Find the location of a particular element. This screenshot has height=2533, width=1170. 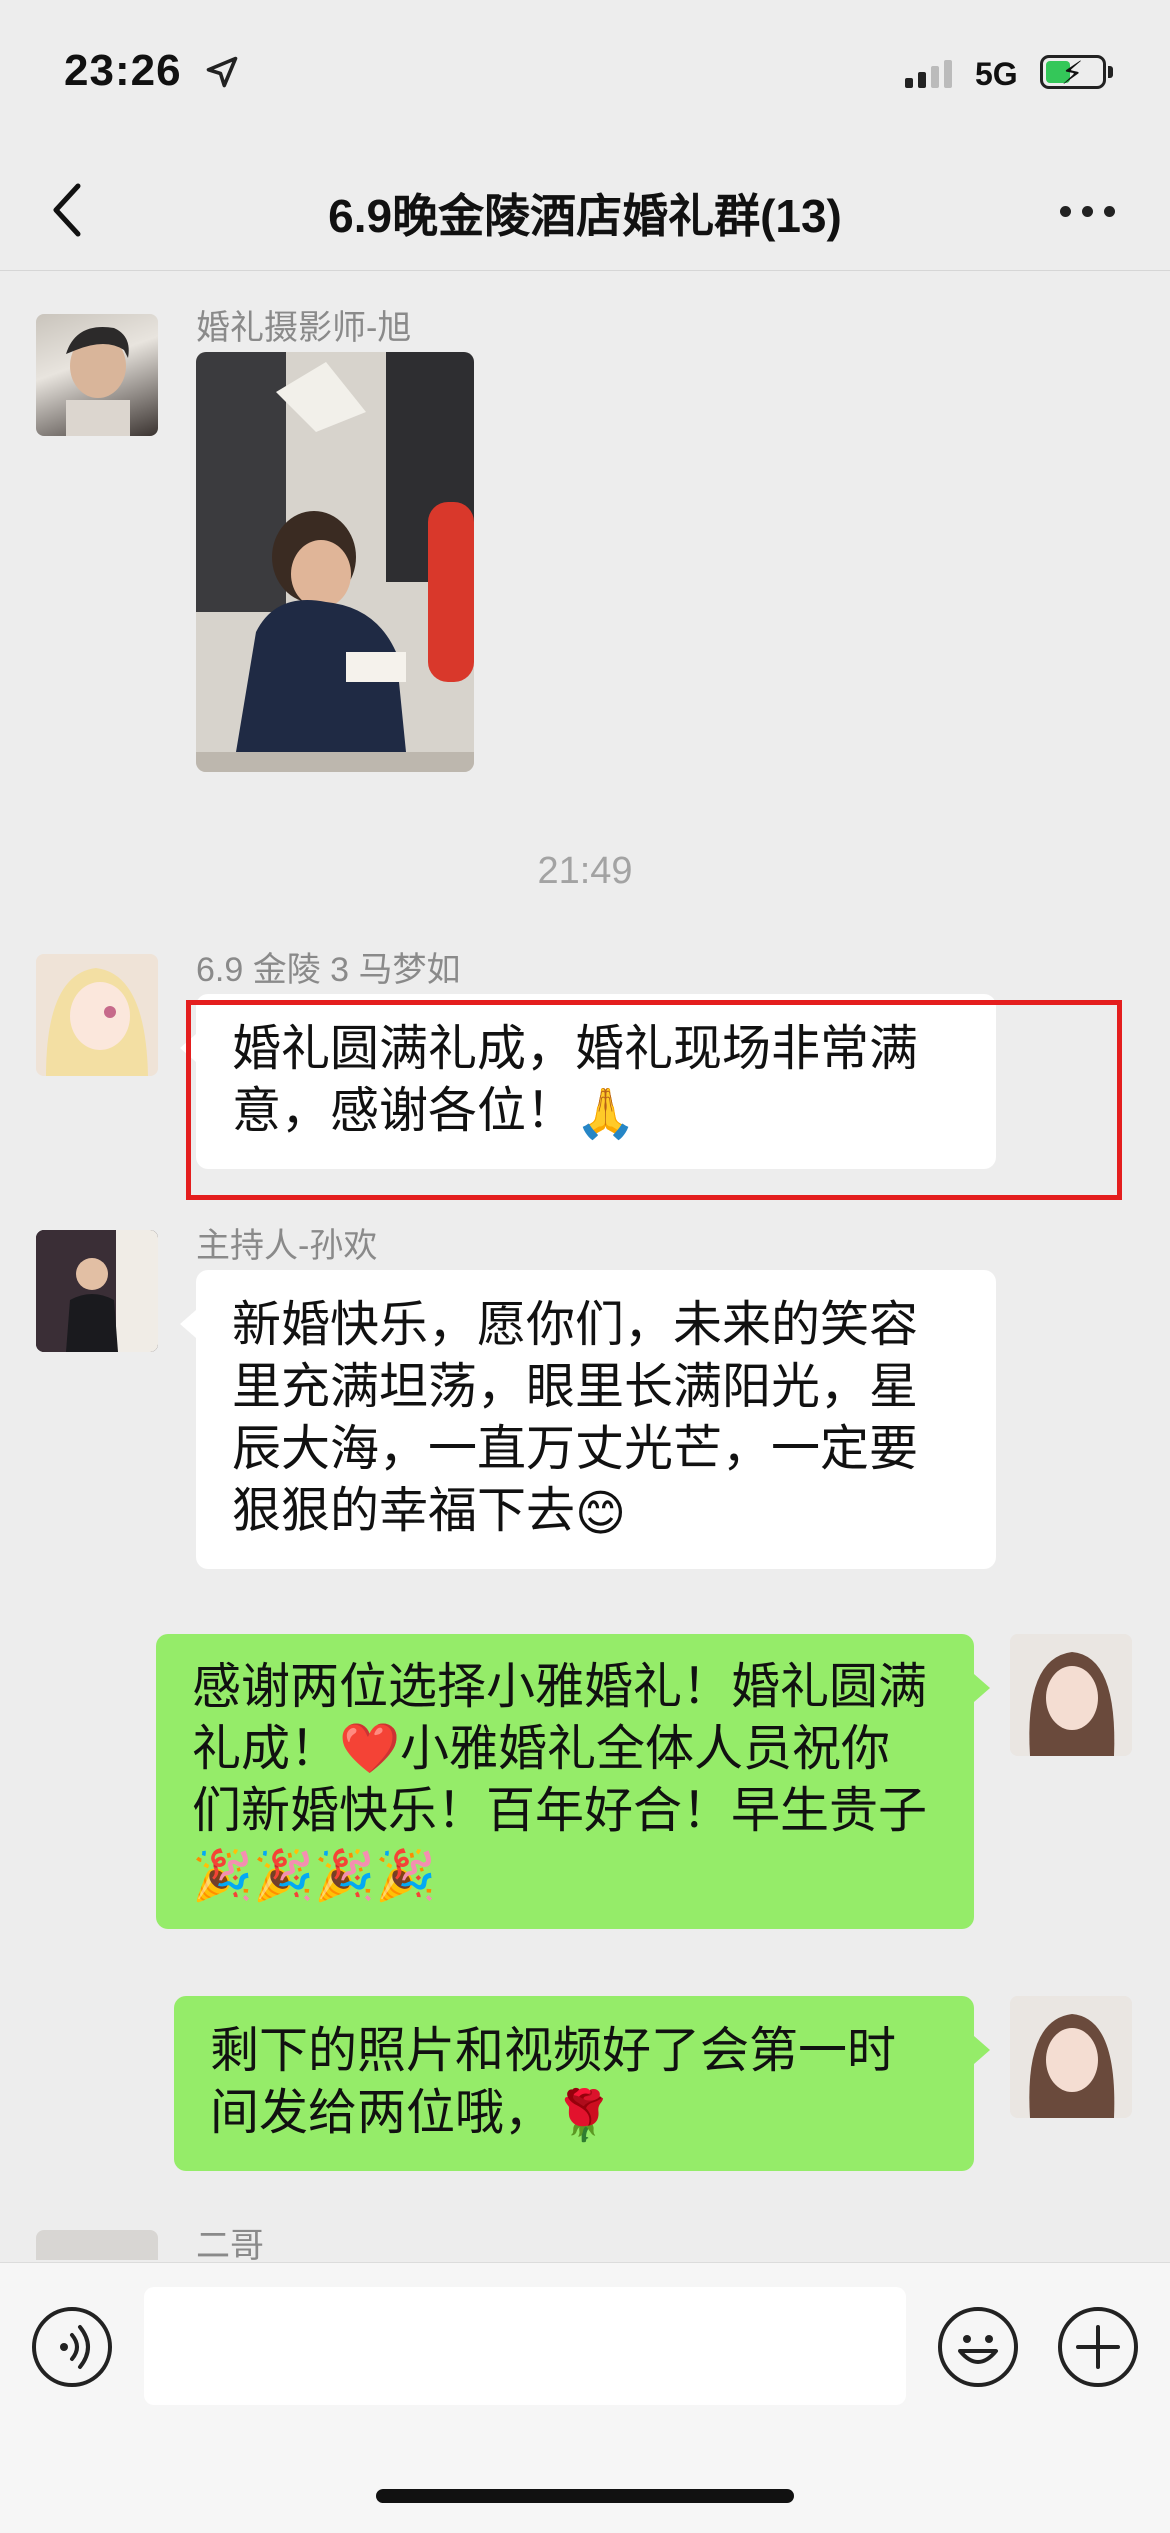

avatar-host is located at coordinates (97, 1291).